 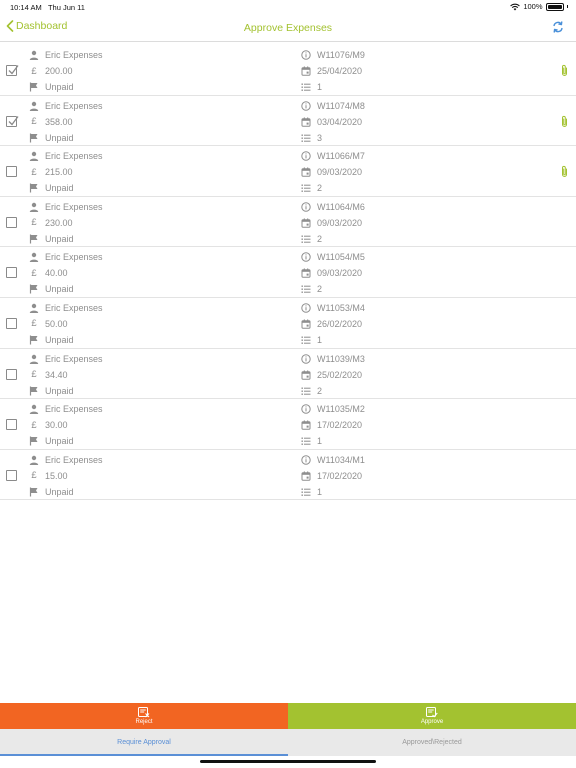 I want to click on reference-number: W11066/M7, so click(x=341, y=156).